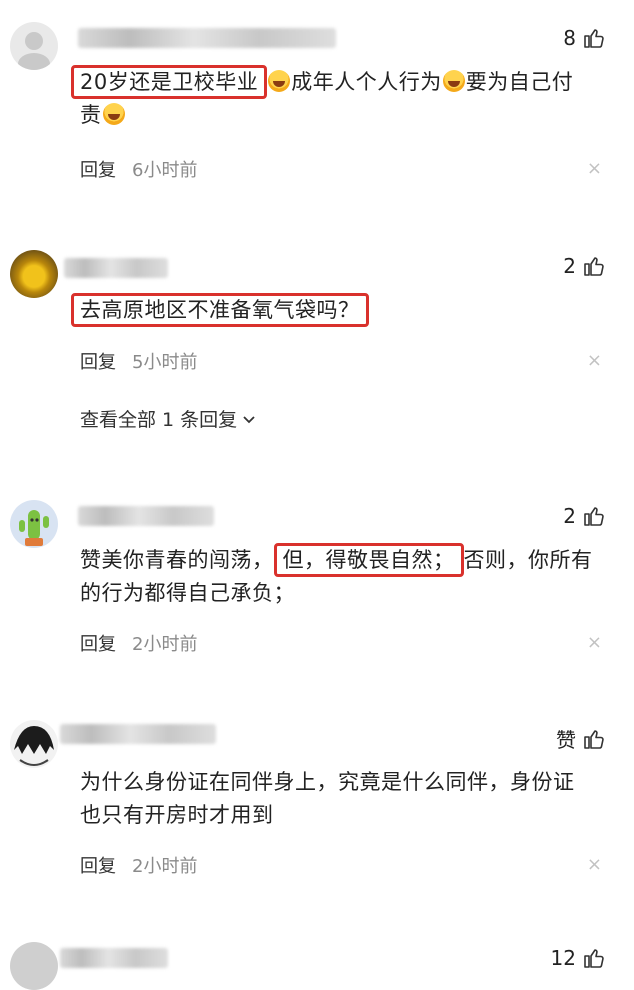  Describe the element at coordinates (34, 528) in the screenshot. I see `cactus-avatar-icon` at that location.